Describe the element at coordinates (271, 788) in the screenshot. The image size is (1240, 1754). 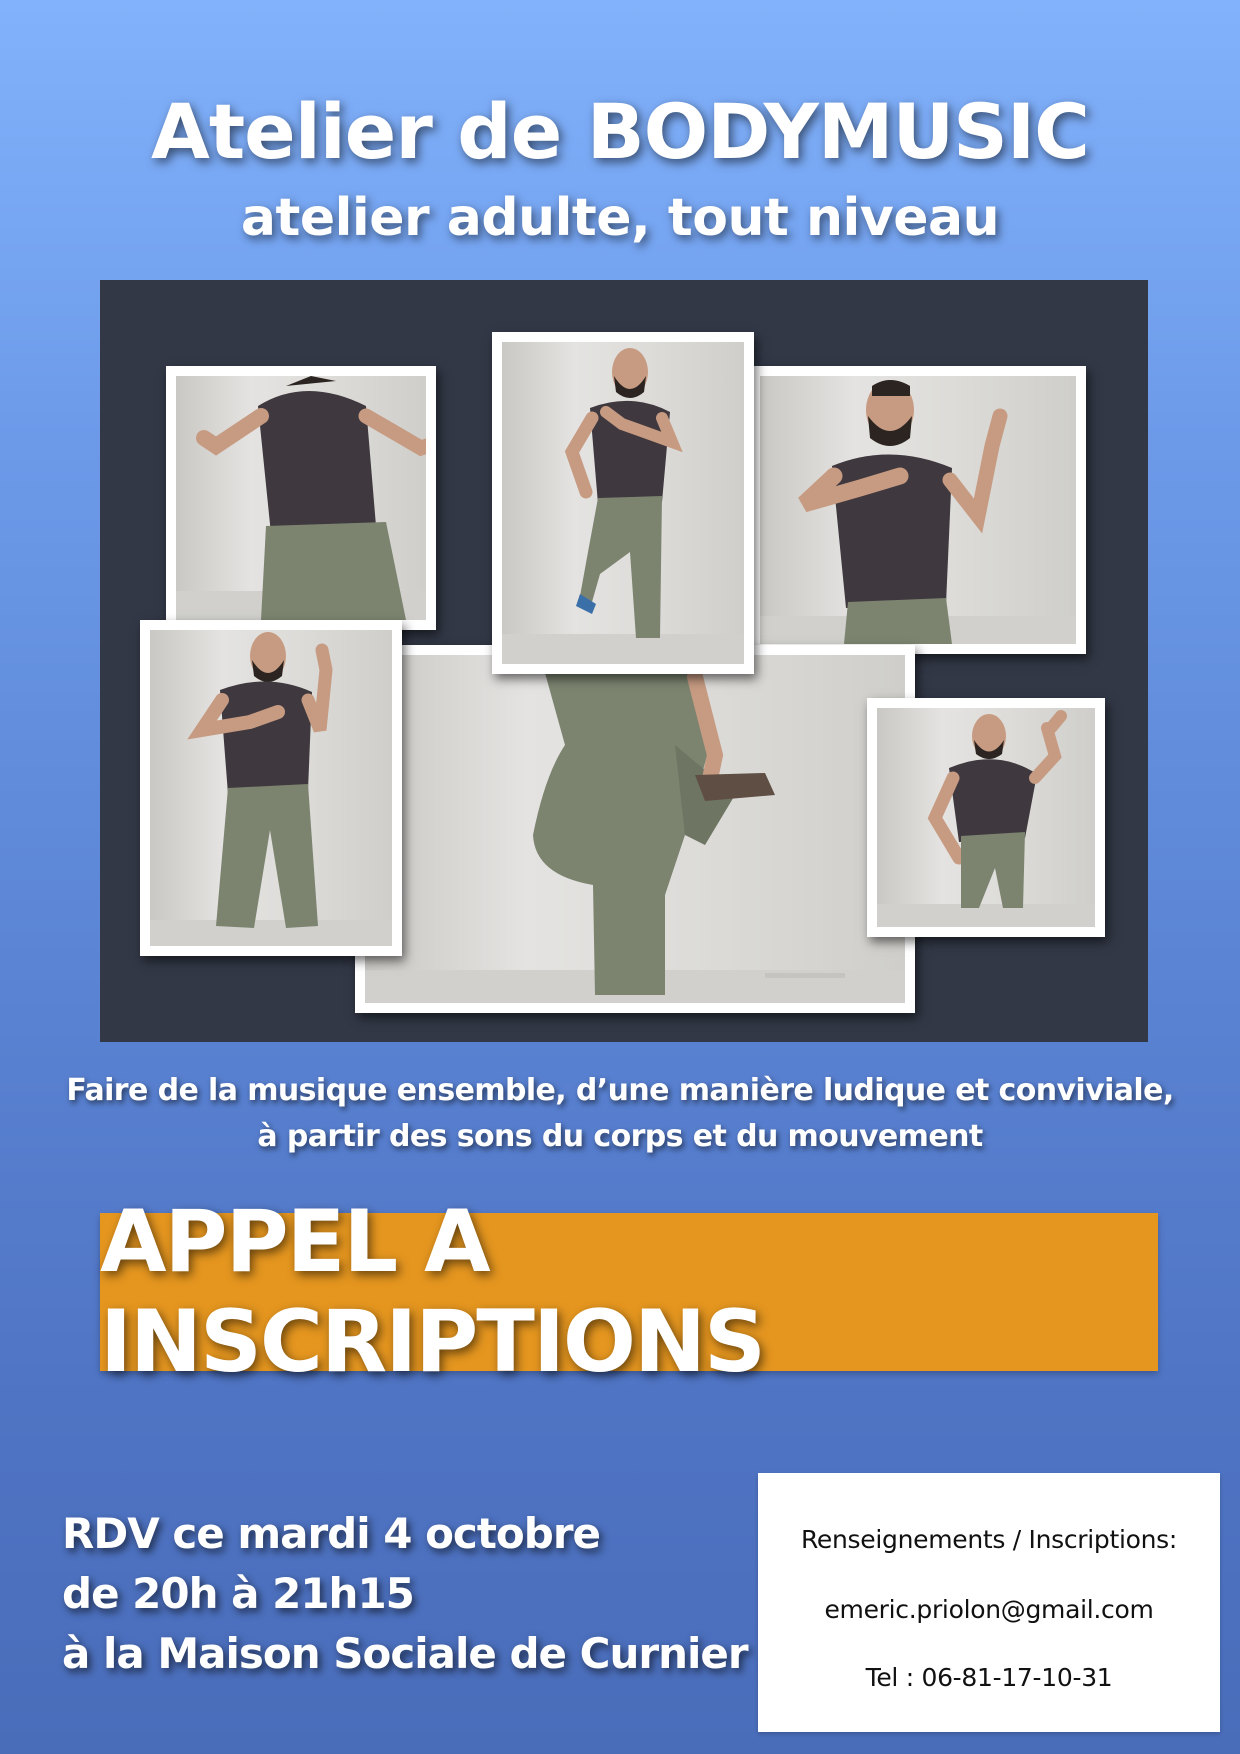
I see `dancer-standing-photo` at that location.